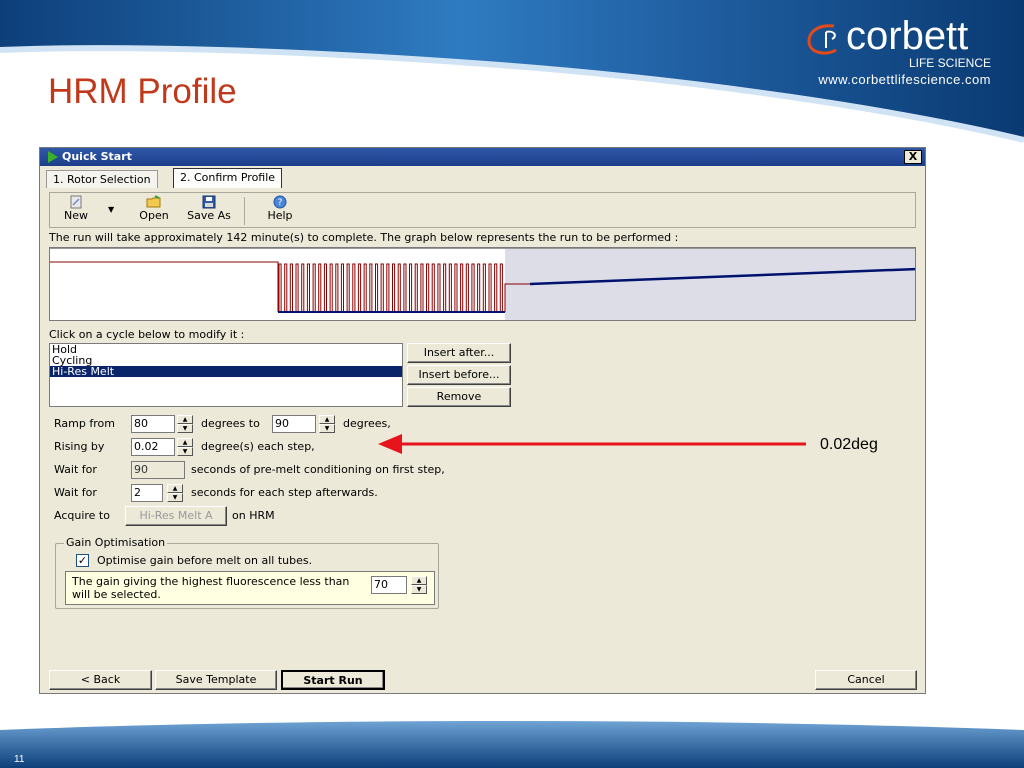  Describe the element at coordinates (904, 79) in the screenshot. I see `logo-url: www.corbettlifescience.com` at that location.